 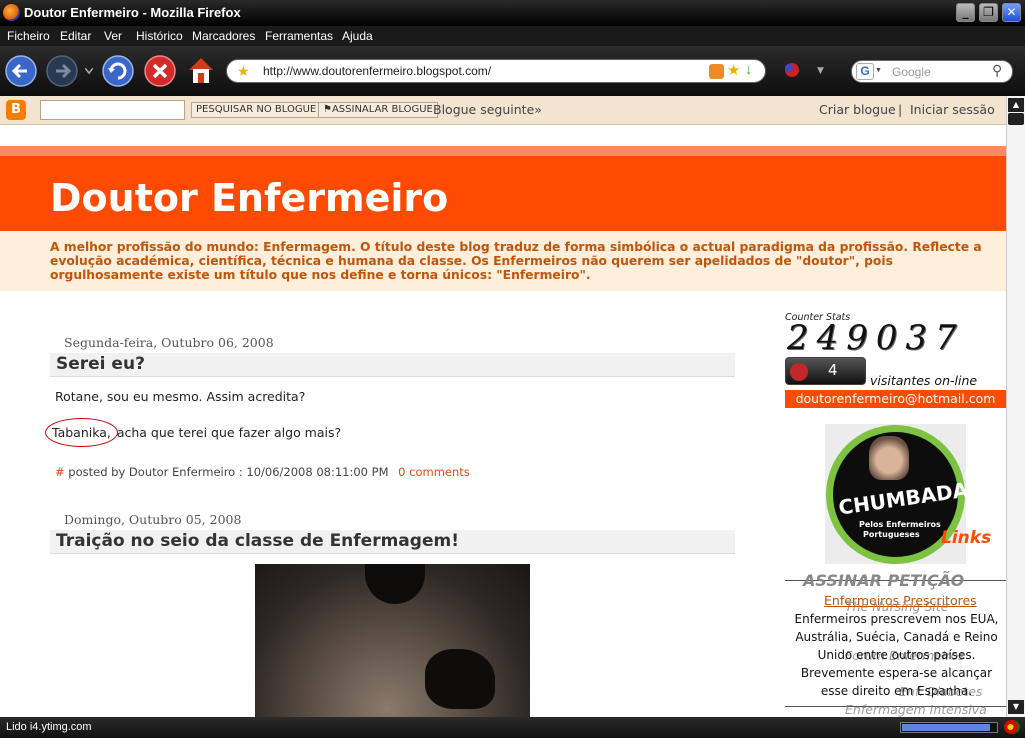 What do you see at coordinates (932, 71) in the screenshot?
I see `search-box: G ▼ Google ⚲` at bounding box center [932, 71].